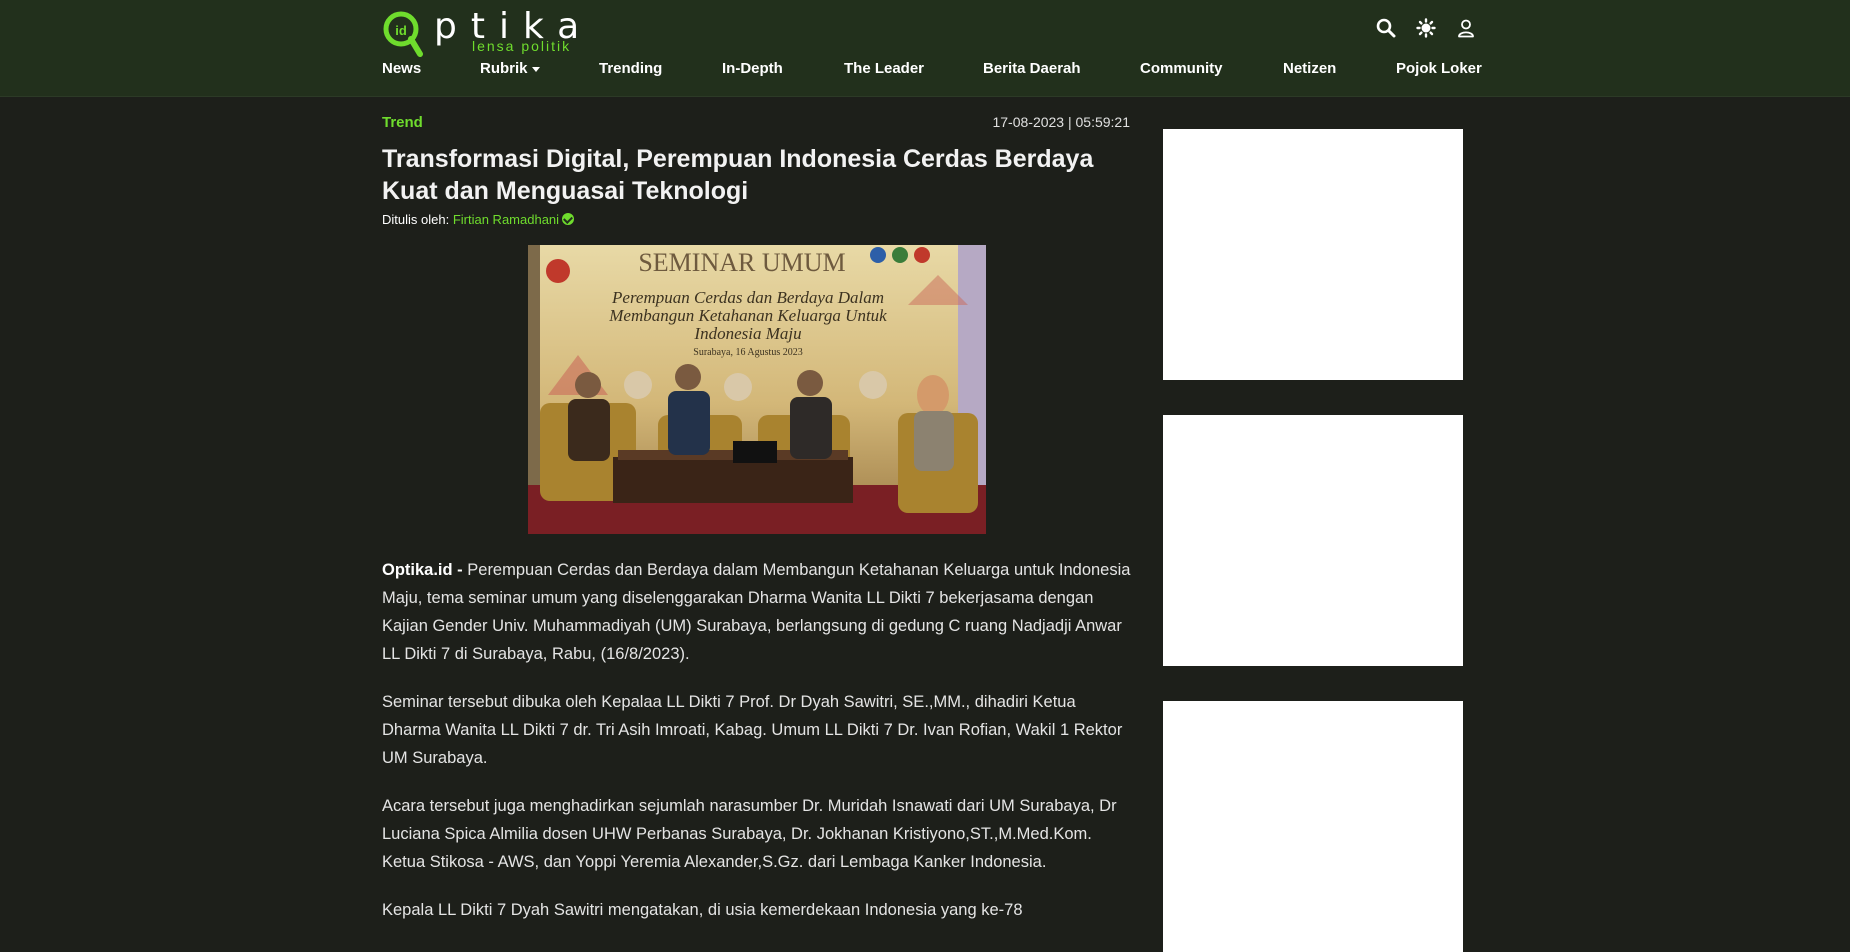 This screenshot has width=1850, height=952. I want to click on user-icon, so click(1467, 29).